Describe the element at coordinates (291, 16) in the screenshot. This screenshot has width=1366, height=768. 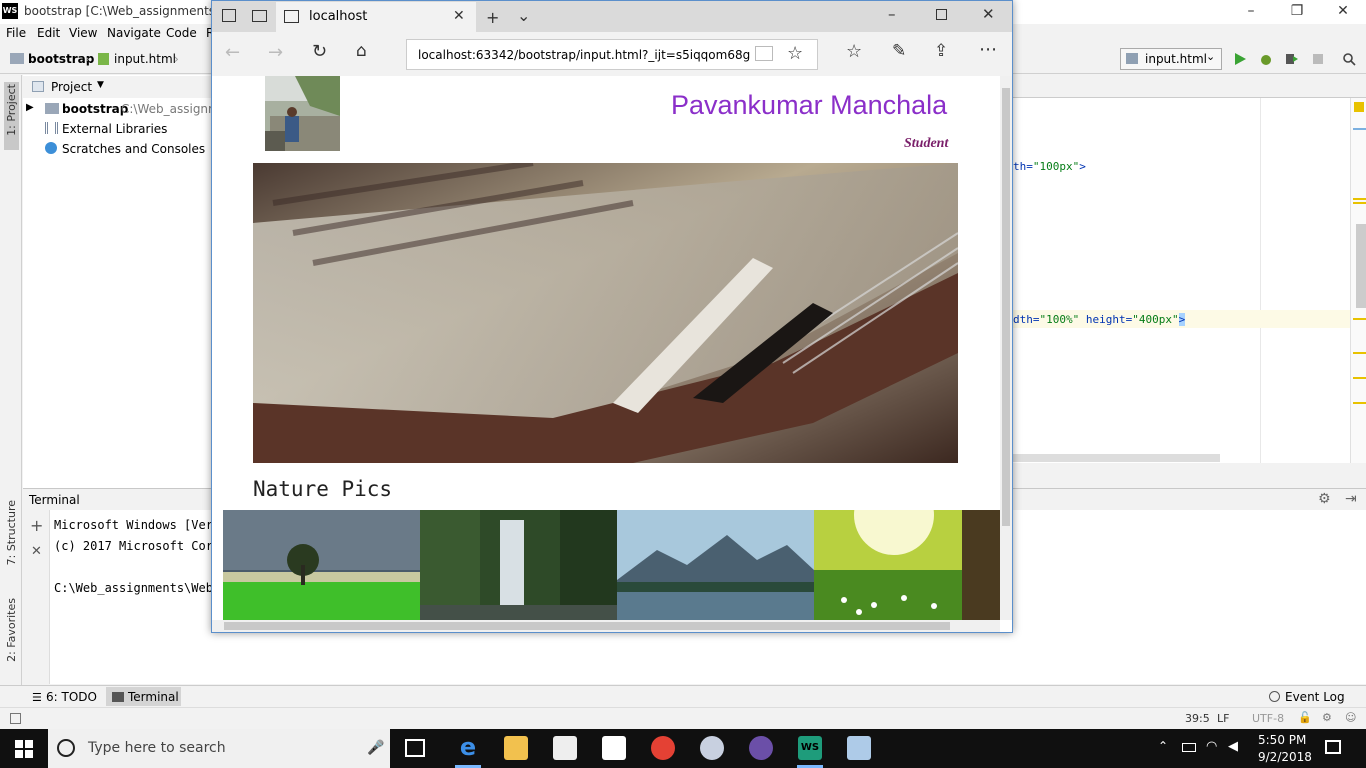
I see `page-icon` at that location.